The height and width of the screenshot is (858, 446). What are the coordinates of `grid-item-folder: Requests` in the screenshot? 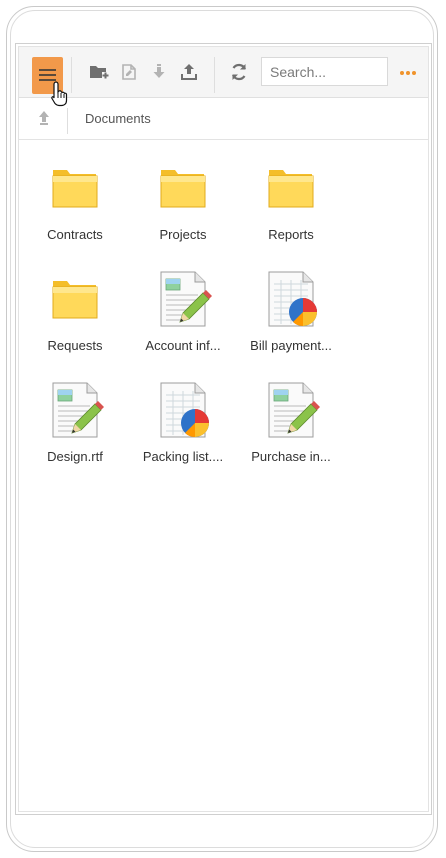 It's located at (75, 320).